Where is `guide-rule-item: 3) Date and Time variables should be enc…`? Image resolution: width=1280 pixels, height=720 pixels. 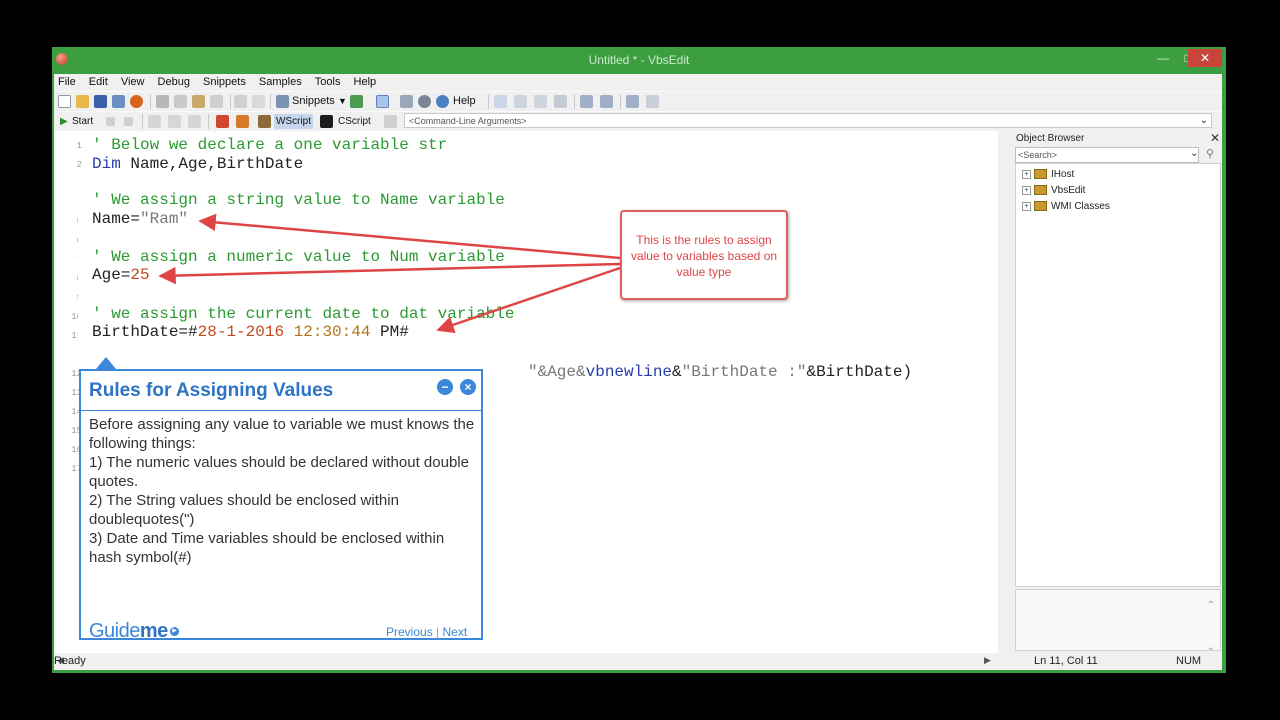
guide-rule-item: 3) Date and Time variables should be enc… is located at coordinates (267, 548).